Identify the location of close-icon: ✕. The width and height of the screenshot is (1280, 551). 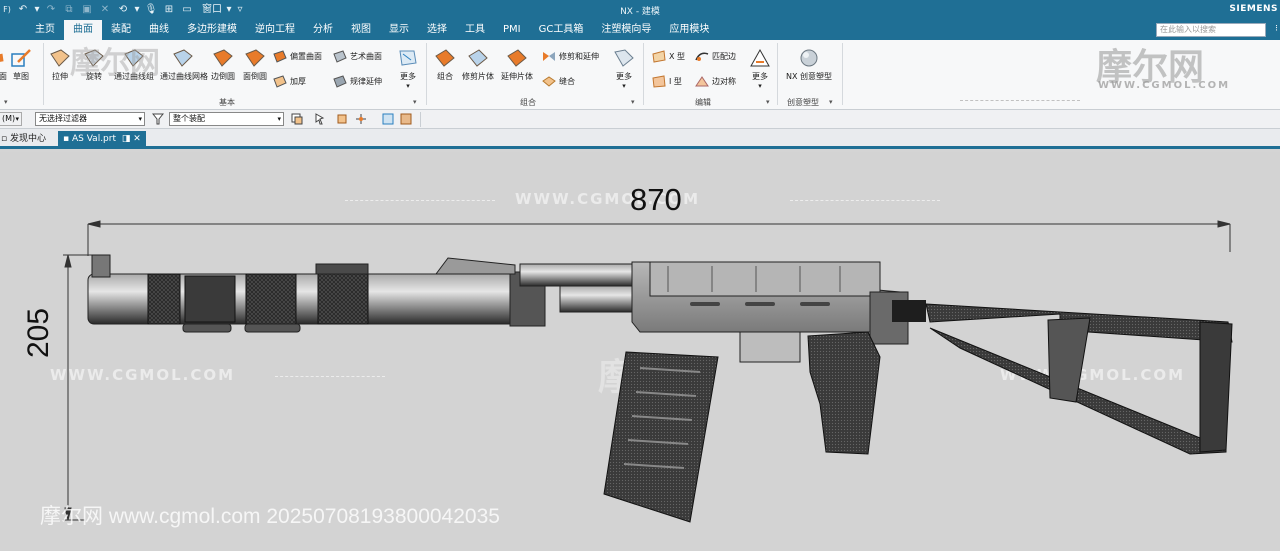
(137, 139).